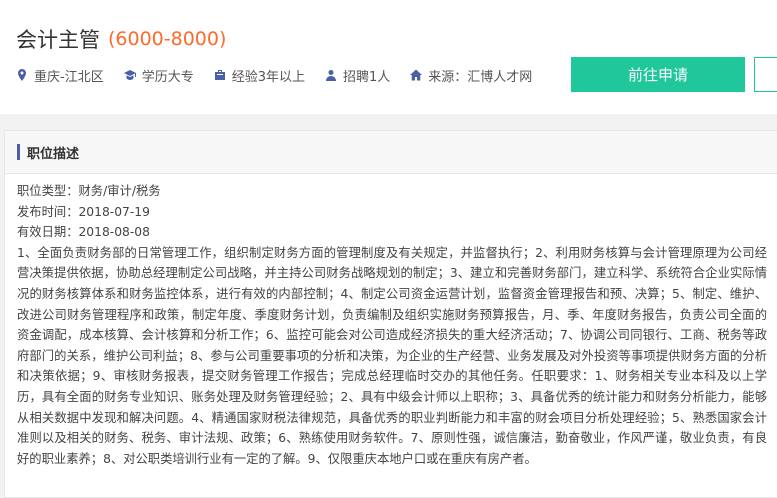  Describe the element at coordinates (83, 232) in the screenshot. I see `expire-date: 有效日期：2018-08-08` at that location.